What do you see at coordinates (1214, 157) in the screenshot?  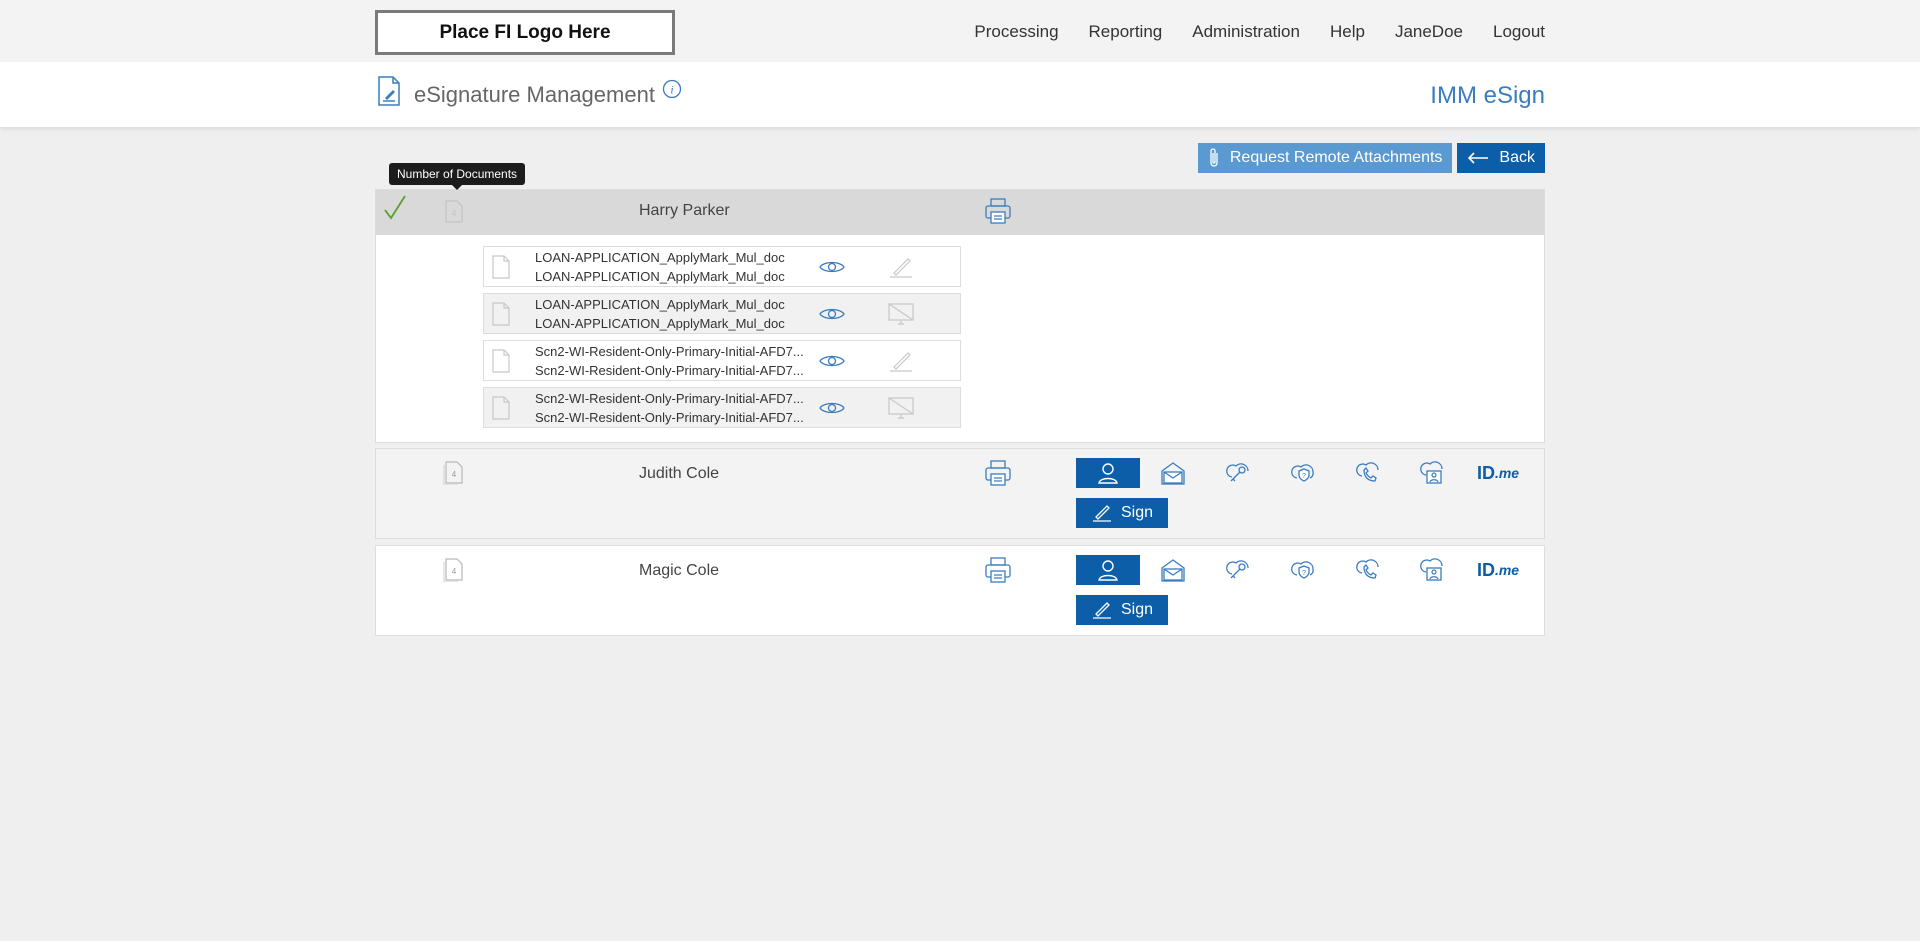 I see `paperclip-icon` at bounding box center [1214, 157].